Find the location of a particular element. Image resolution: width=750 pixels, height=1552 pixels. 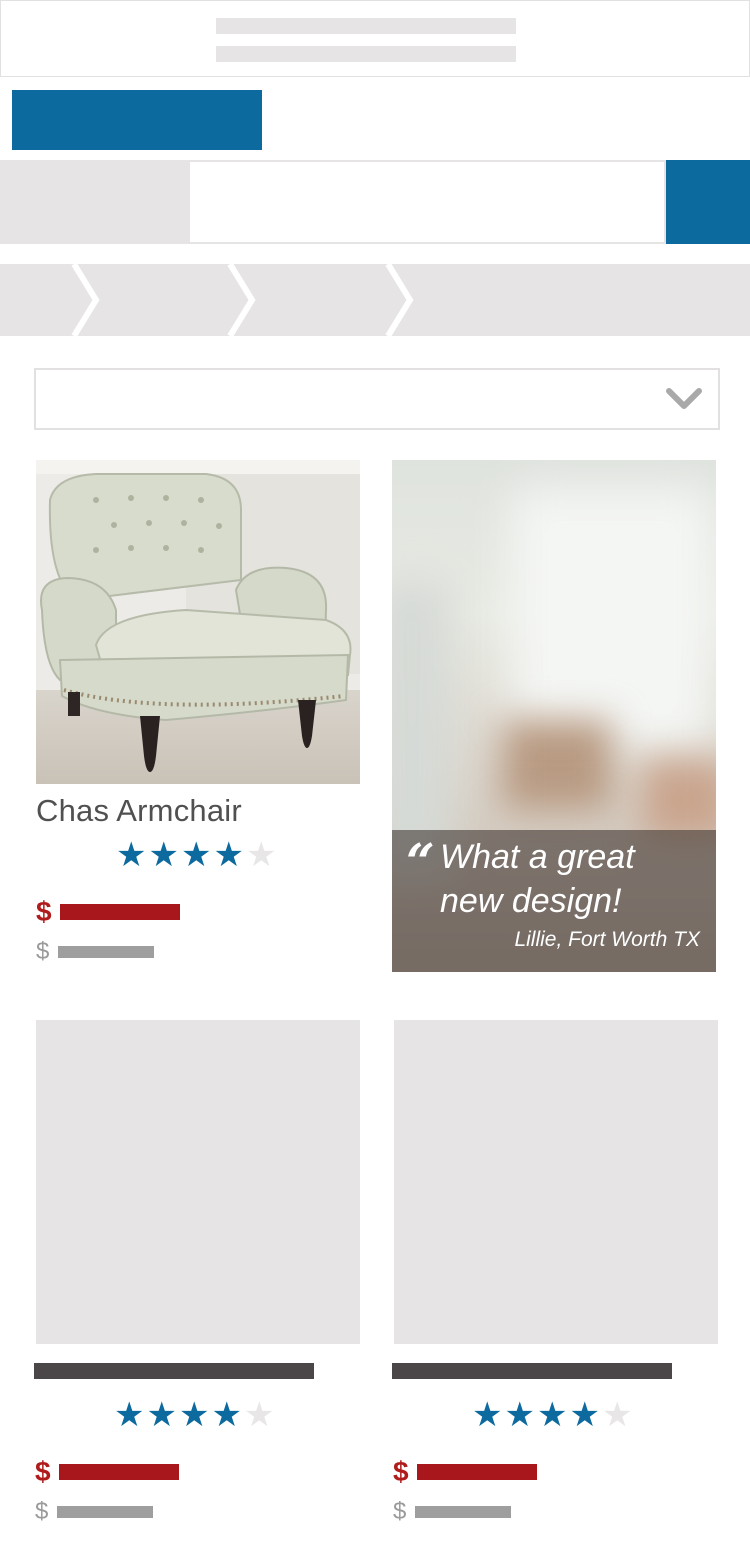

sort-dropdown is located at coordinates (377, 399).